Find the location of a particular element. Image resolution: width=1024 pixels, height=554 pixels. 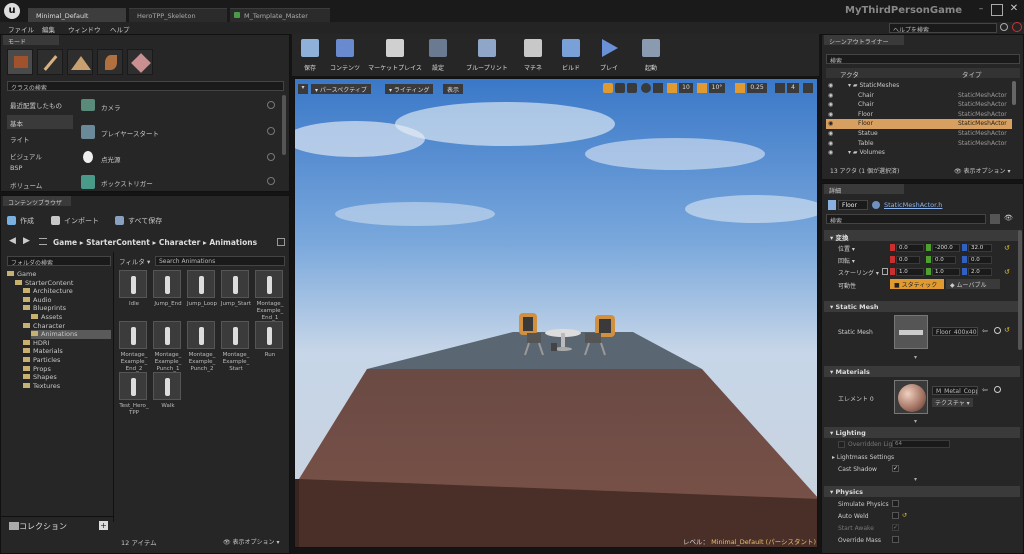

physics-section-header: ▾ Physics is located at coordinates (922, 491).